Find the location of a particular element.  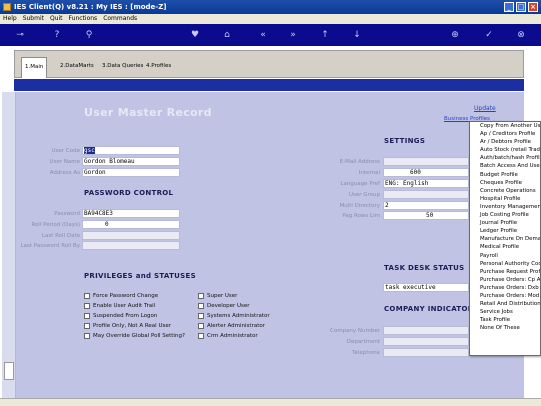

menu-quit: Quit is located at coordinates (56, 18).